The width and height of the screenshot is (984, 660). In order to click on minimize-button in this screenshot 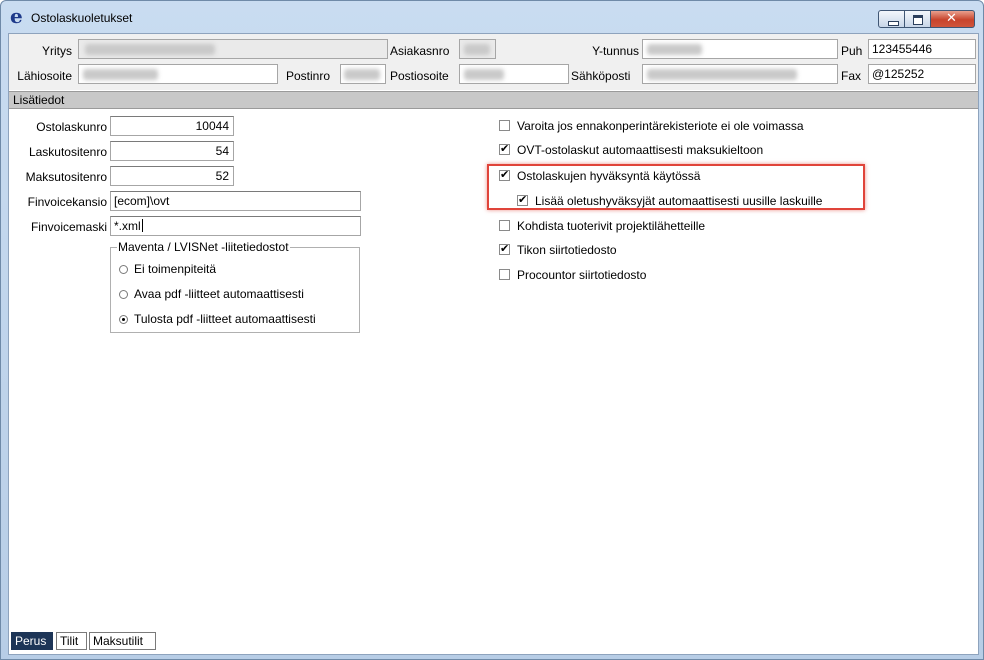, I will do `click(891, 19)`.